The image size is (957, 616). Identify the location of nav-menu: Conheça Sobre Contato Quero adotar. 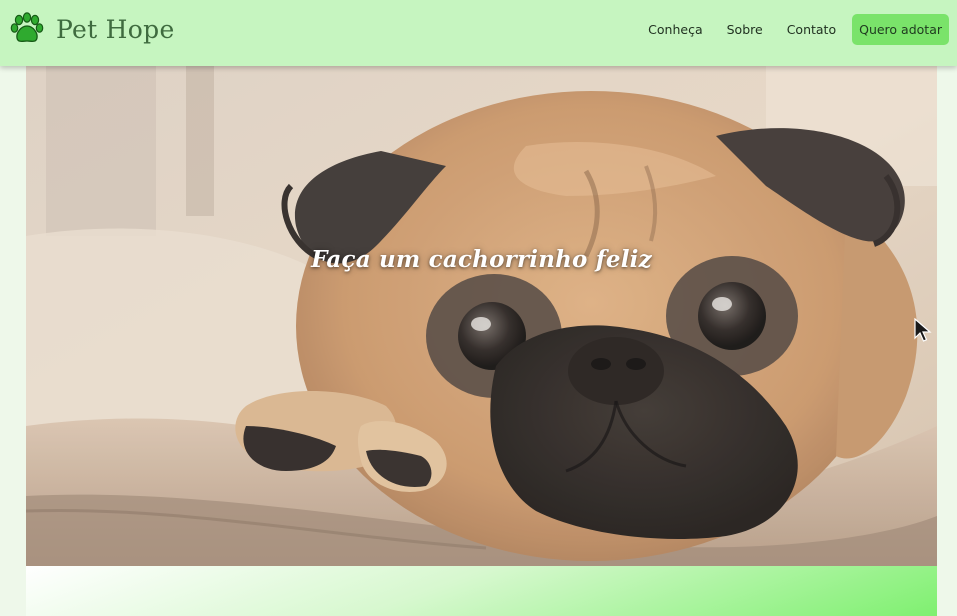
(786, 29).